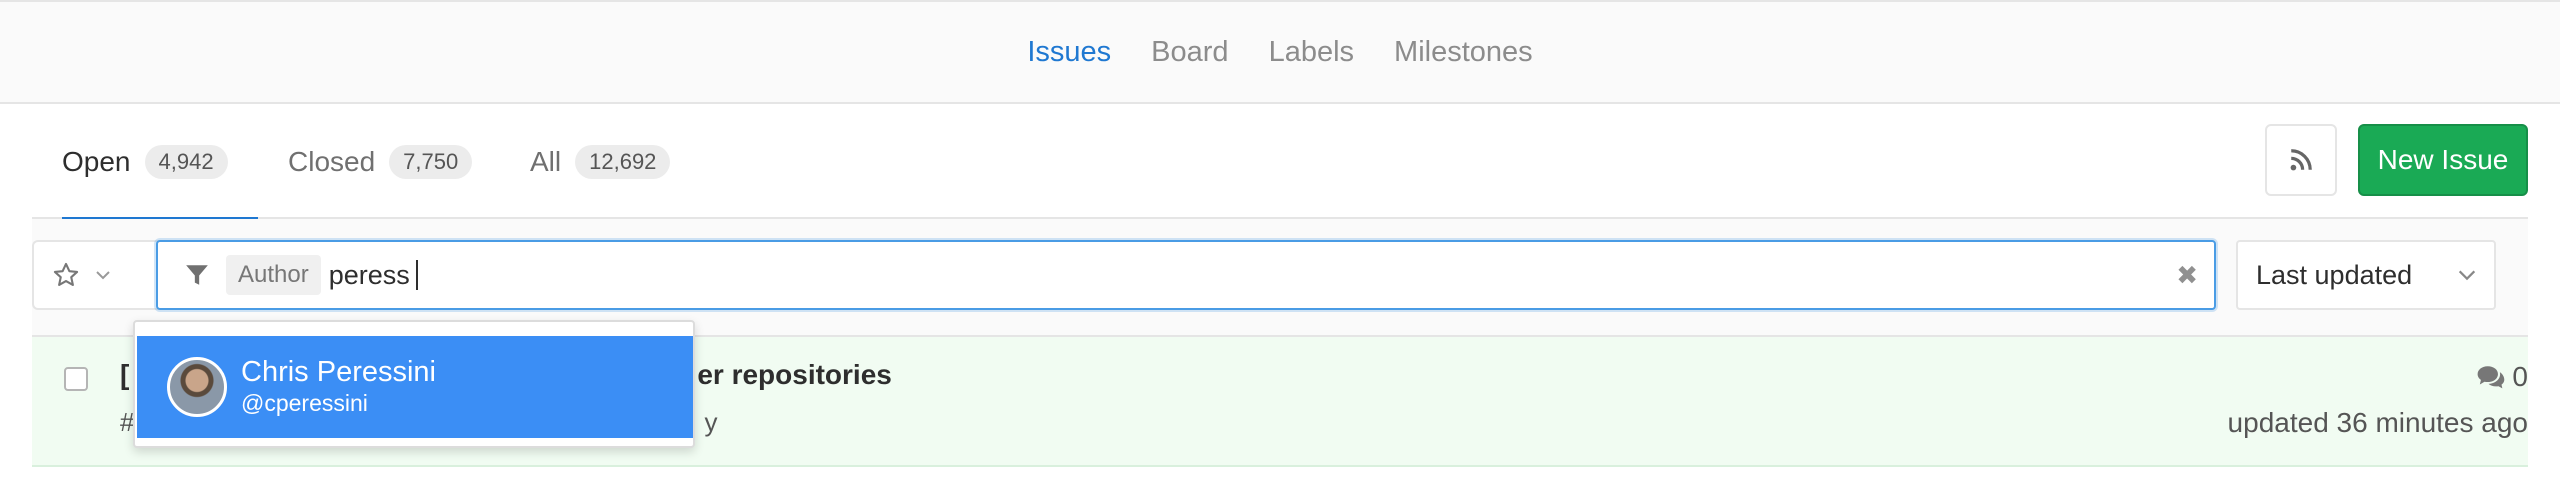  I want to click on search-typed-value: peress, so click(369, 274).